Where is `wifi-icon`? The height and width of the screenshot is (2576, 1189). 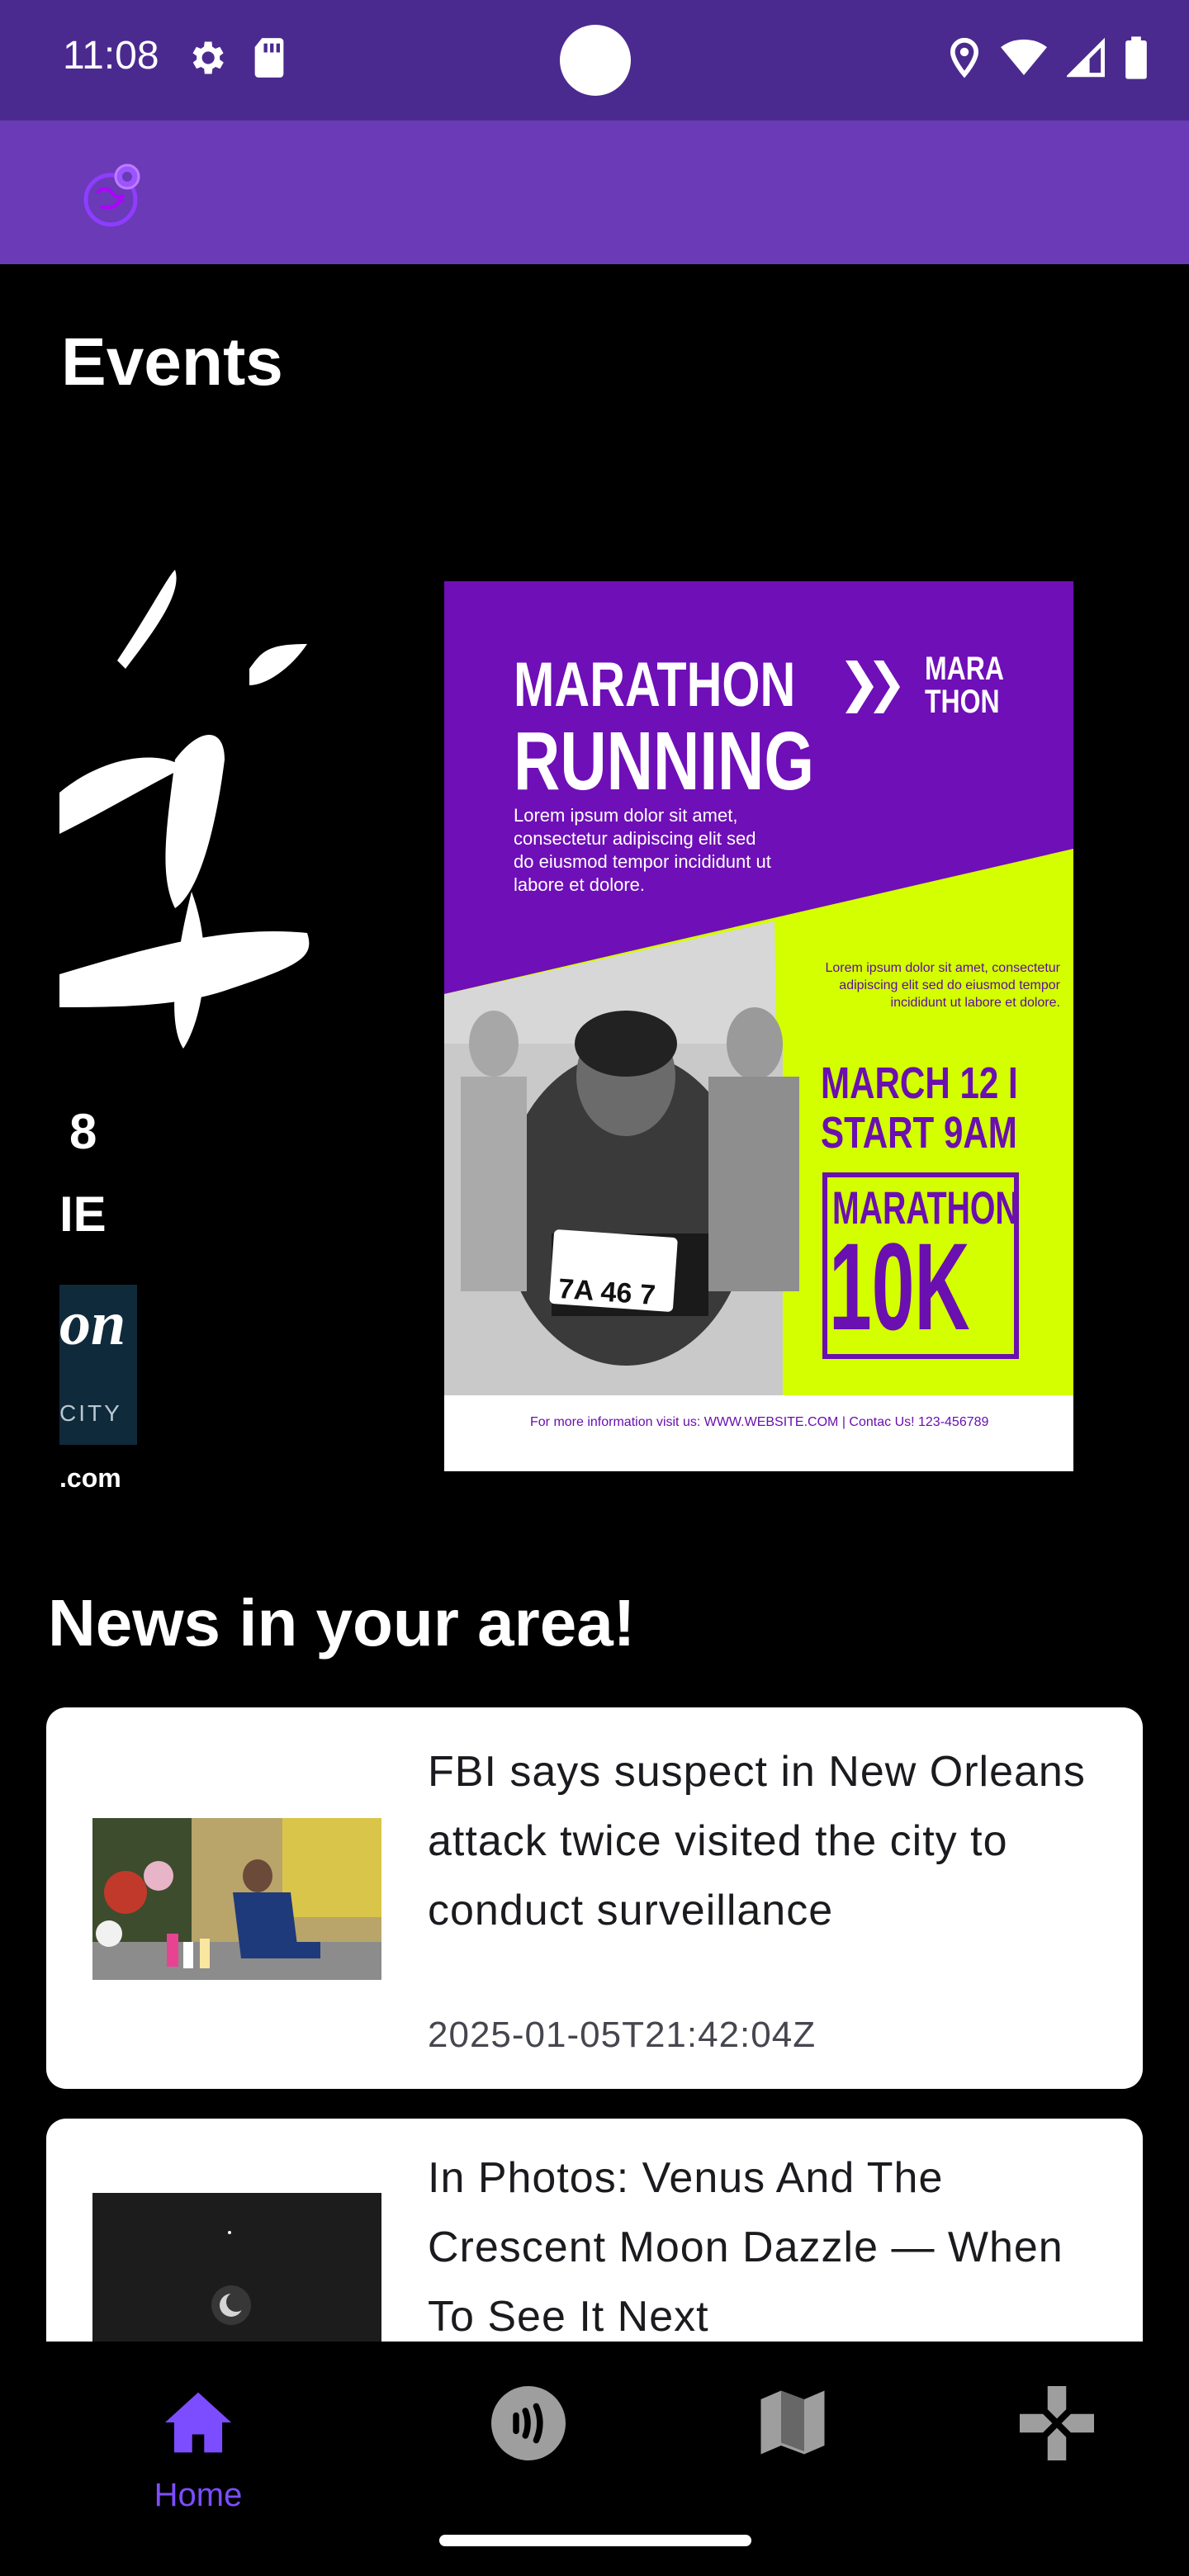
wifi-icon is located at coordinates (1024, 57).